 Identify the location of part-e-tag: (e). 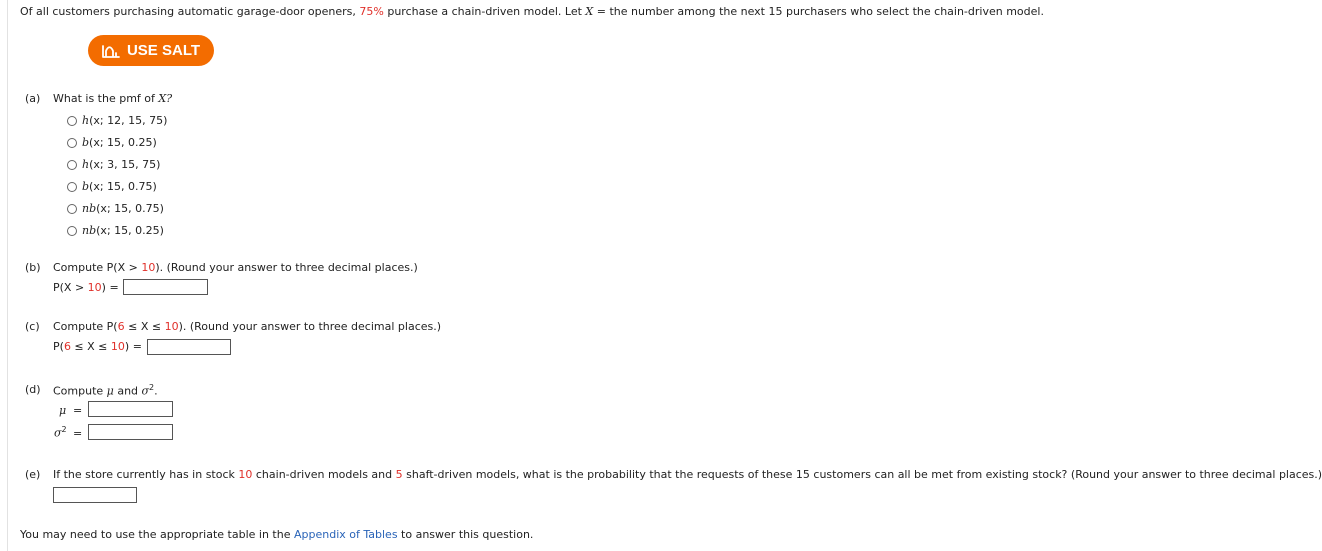
(33, 474).